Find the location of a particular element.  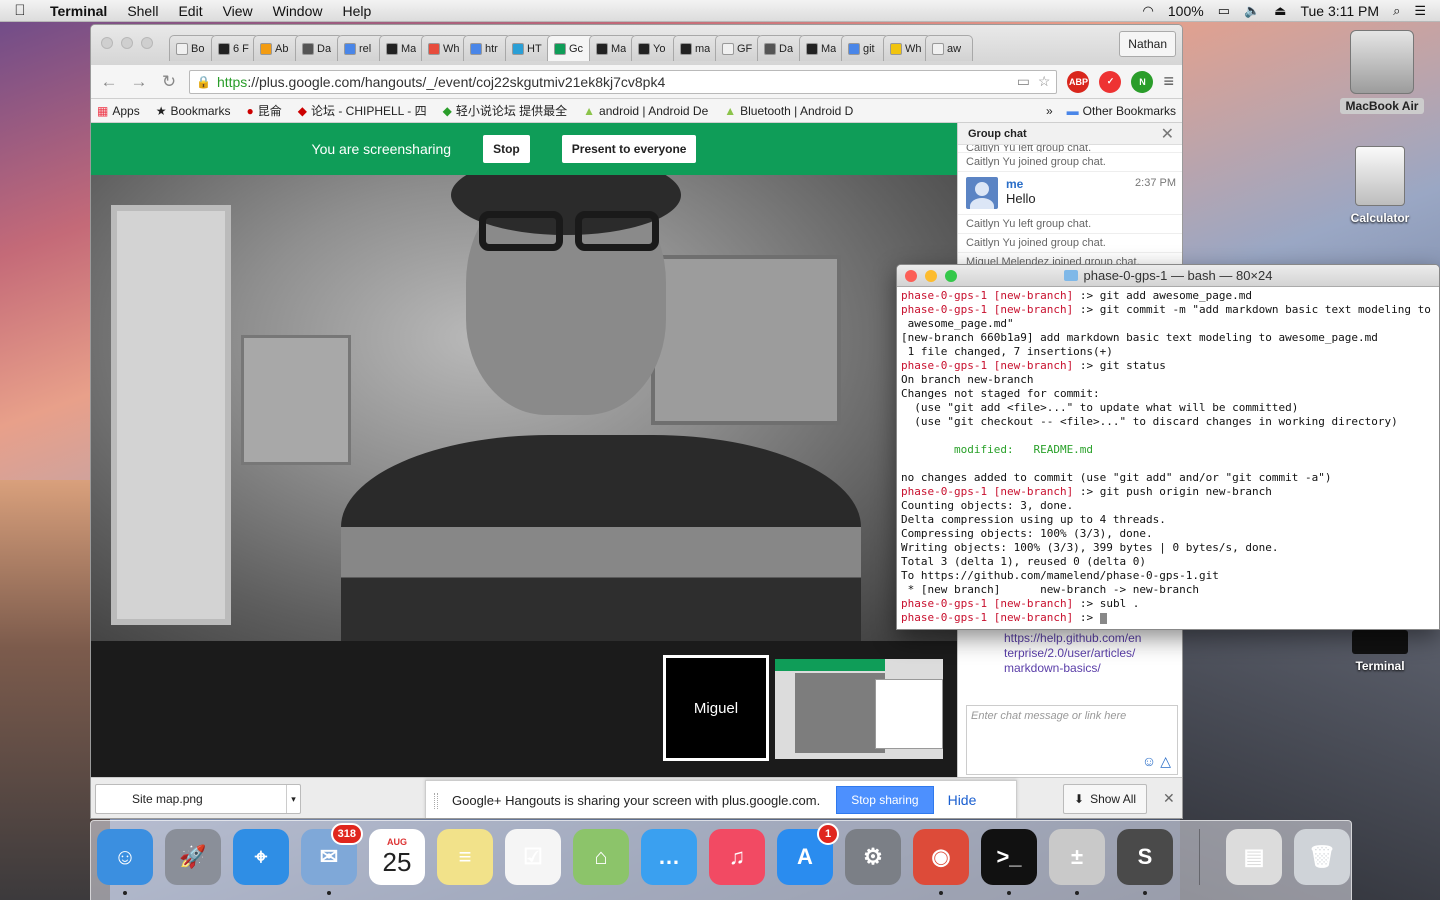

browser-tab: git is located at coordinates (865, 48).